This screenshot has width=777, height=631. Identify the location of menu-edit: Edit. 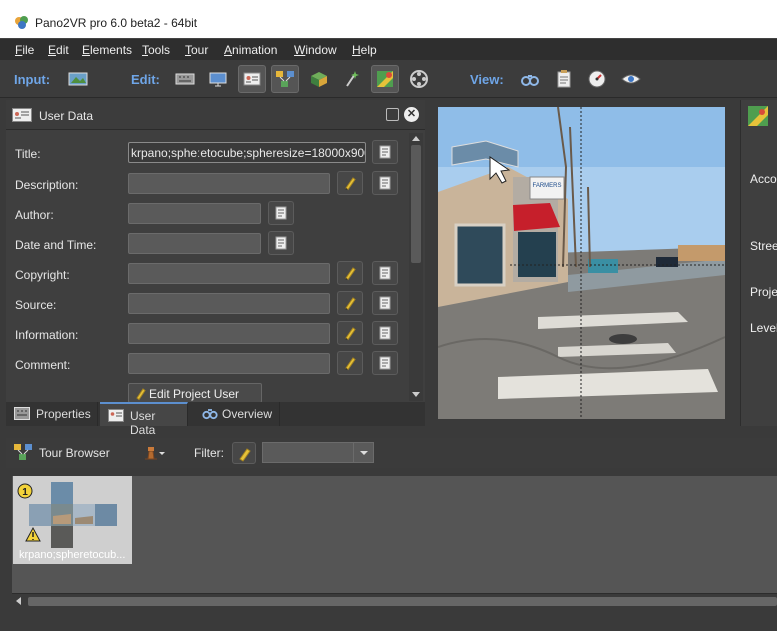
(58, 50).